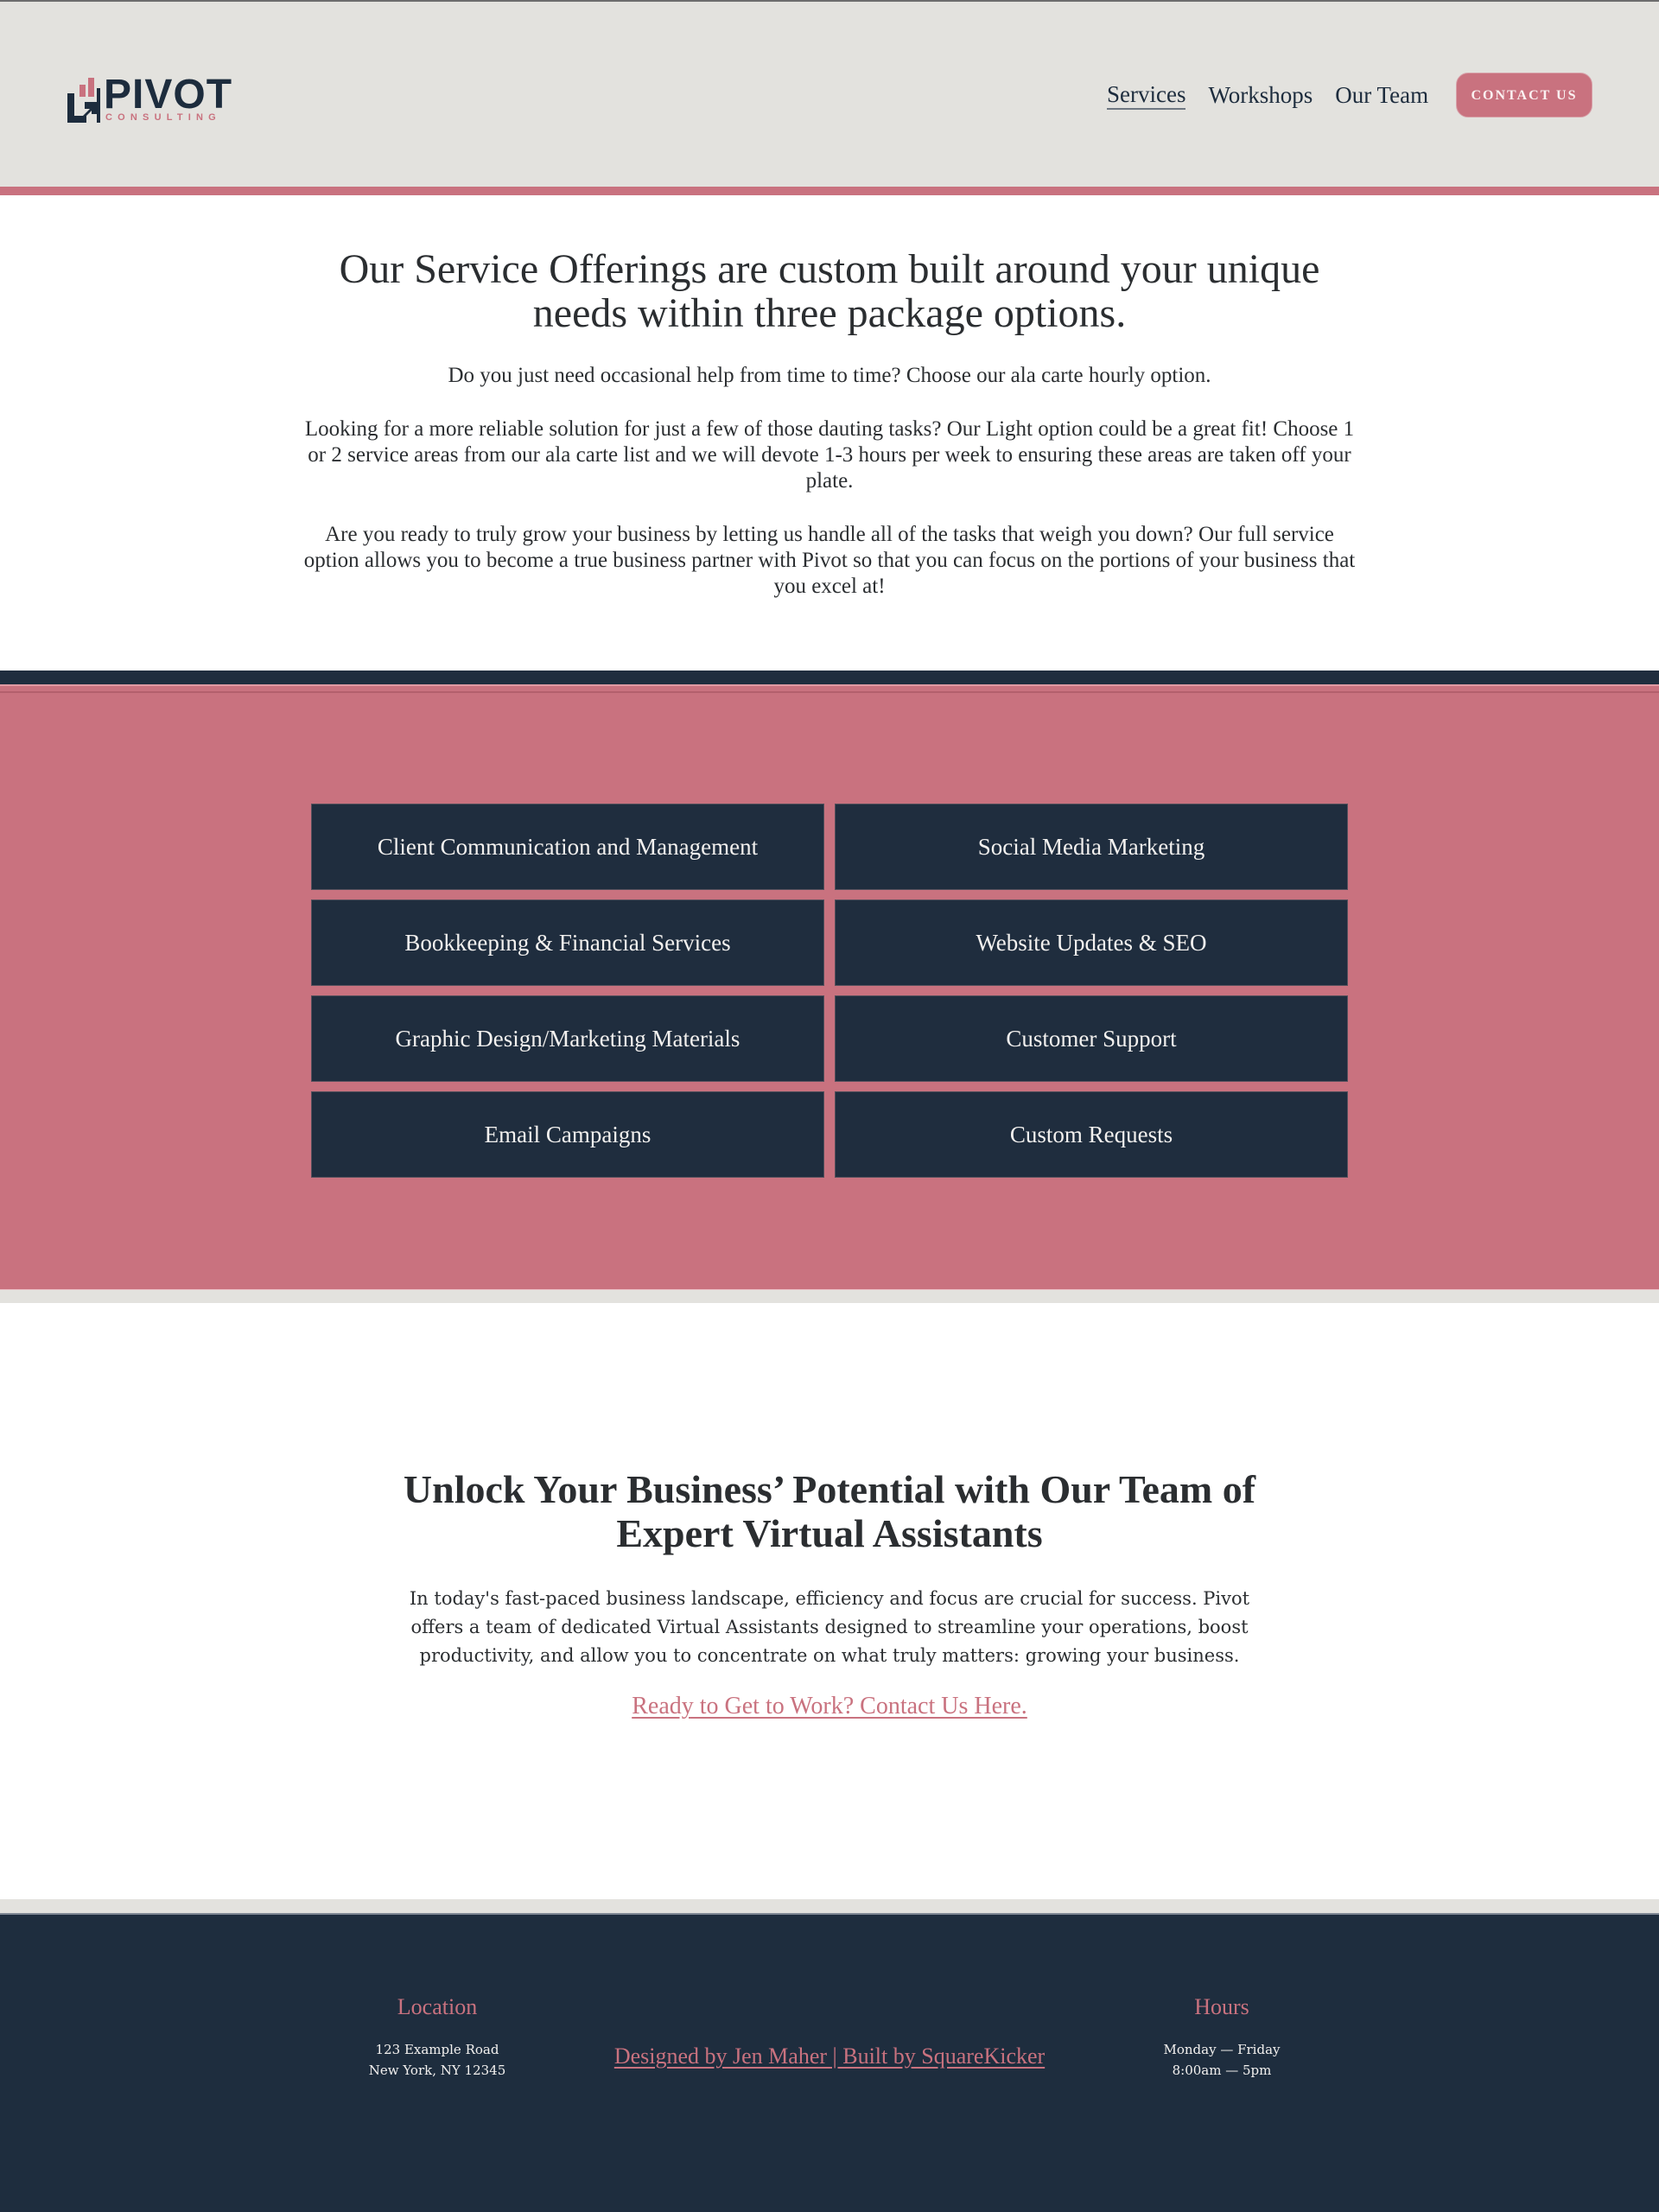  What do you see at coordinates (1146, 95) in the screenshot?
I see `nav-services: Services` at bounding box center [1146, 95].